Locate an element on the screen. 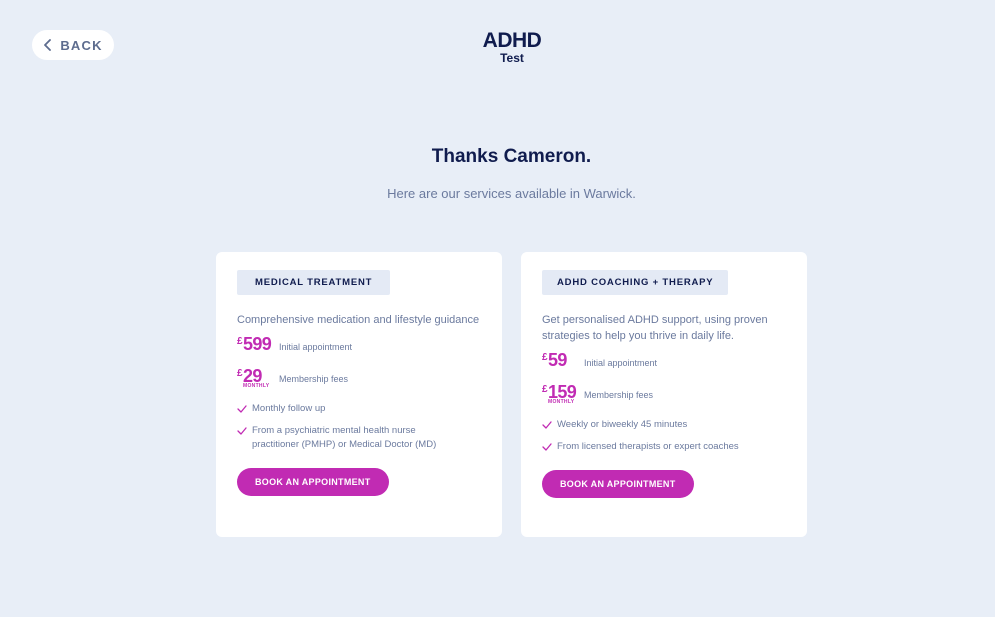 The height and width of the screenshot is (617, 995). logo-sub-text: Test is located at coordinates (512, 58).